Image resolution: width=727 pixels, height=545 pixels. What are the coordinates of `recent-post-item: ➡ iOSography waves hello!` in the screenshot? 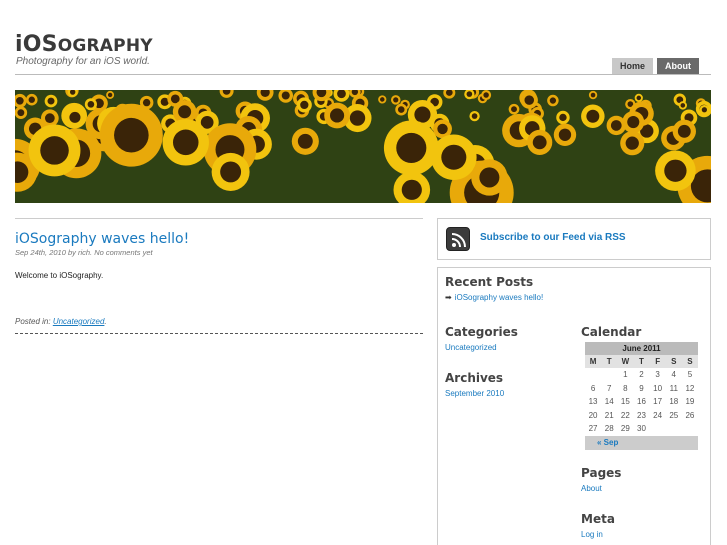 It's located at (494, 297).